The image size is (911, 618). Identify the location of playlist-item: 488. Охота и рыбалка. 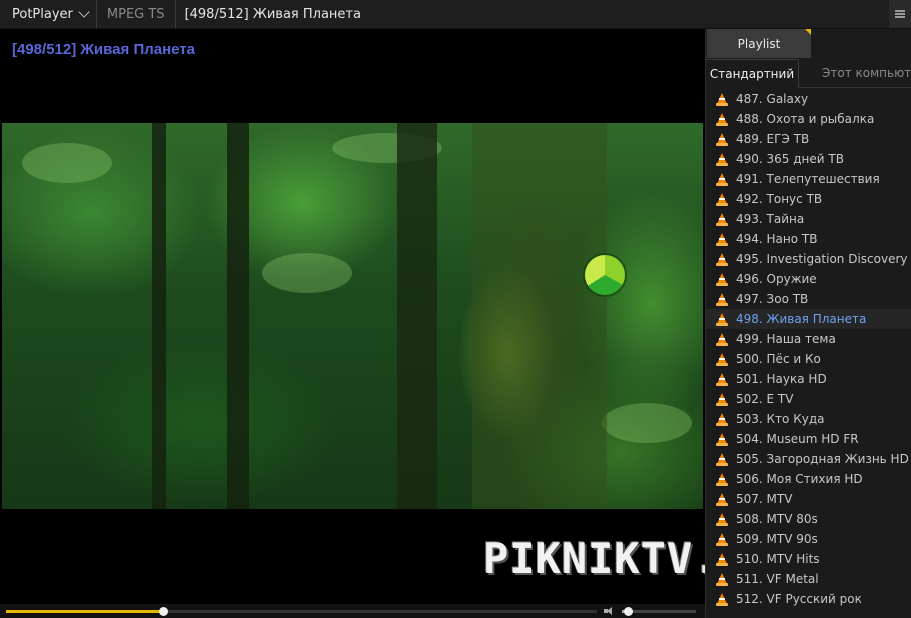
(808, 119).